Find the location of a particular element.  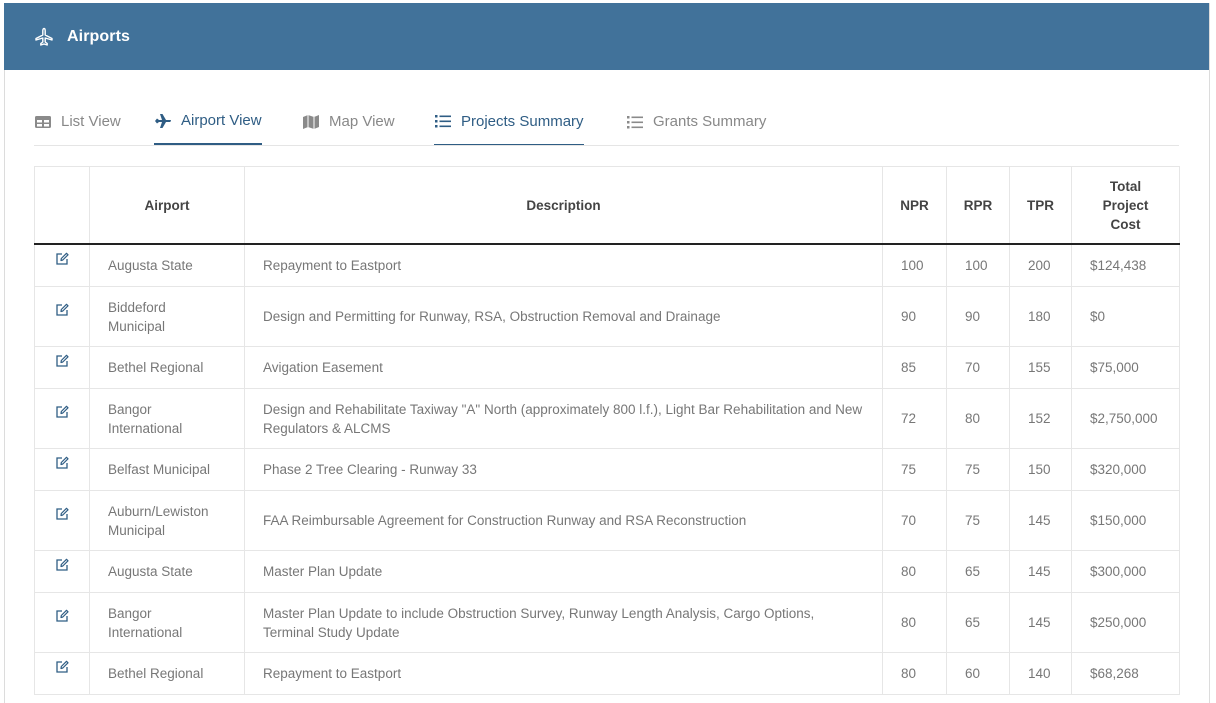

column-header-npr: NPR is located at coordinates (914, 205).